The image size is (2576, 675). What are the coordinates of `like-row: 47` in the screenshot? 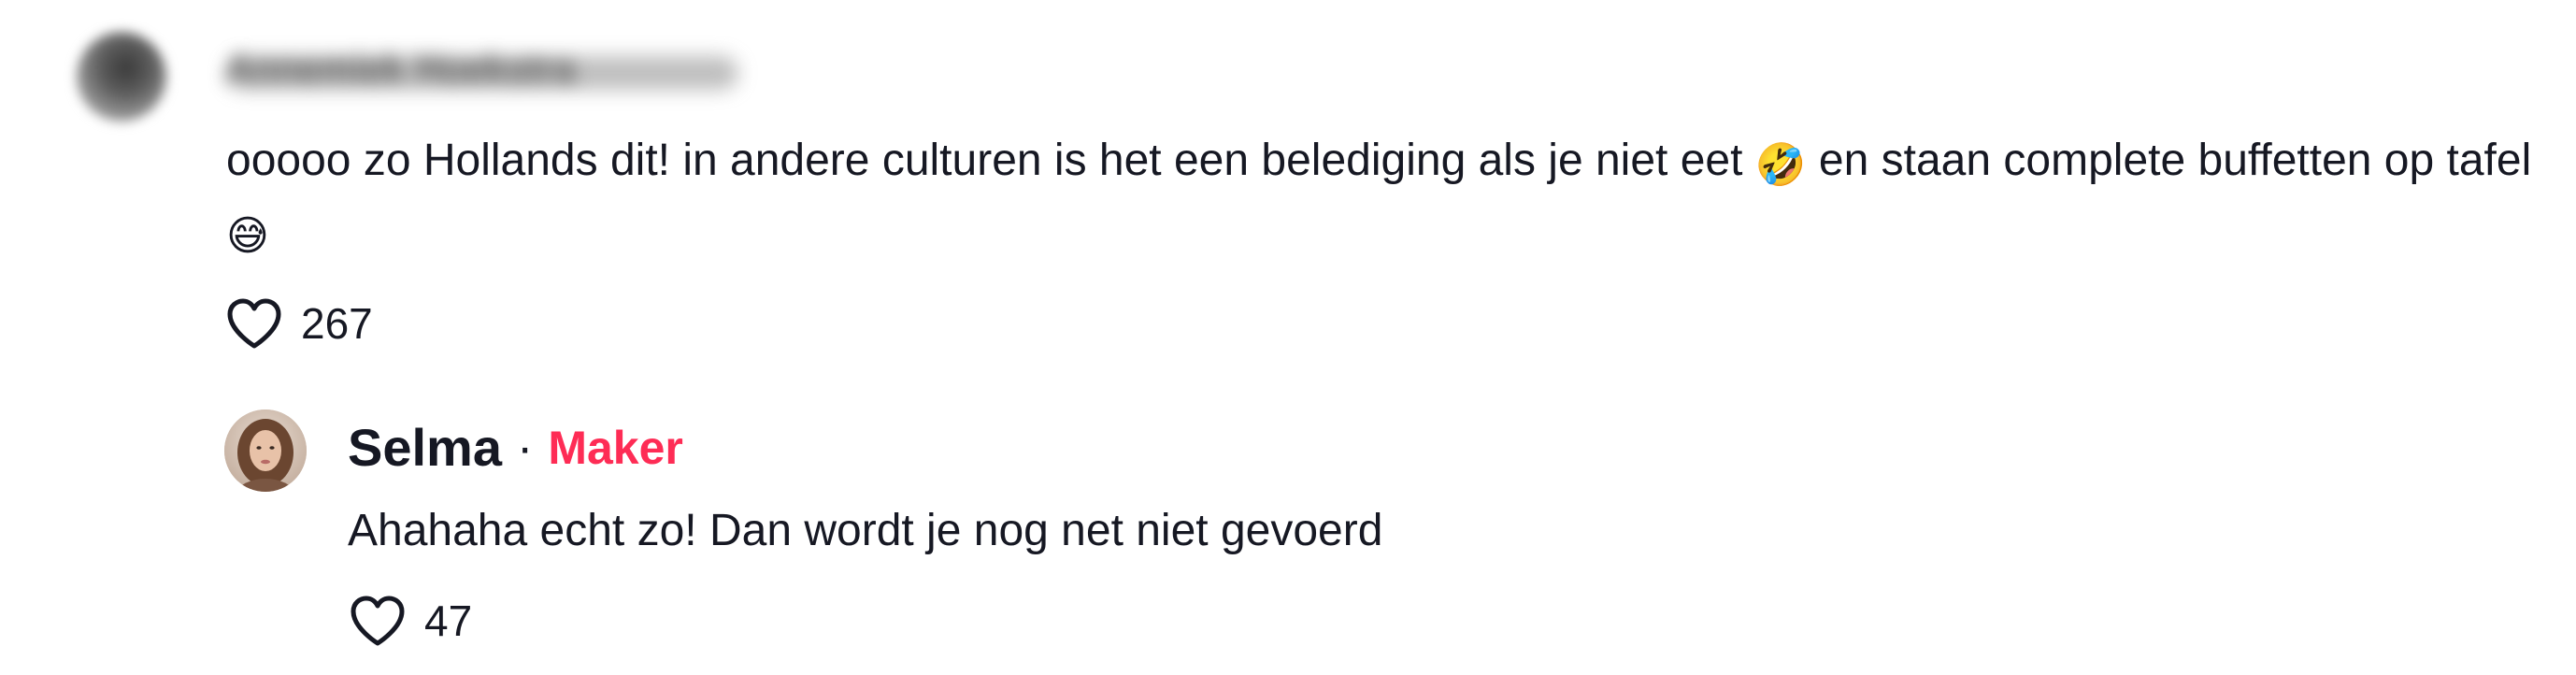 It's located at (410, 621).